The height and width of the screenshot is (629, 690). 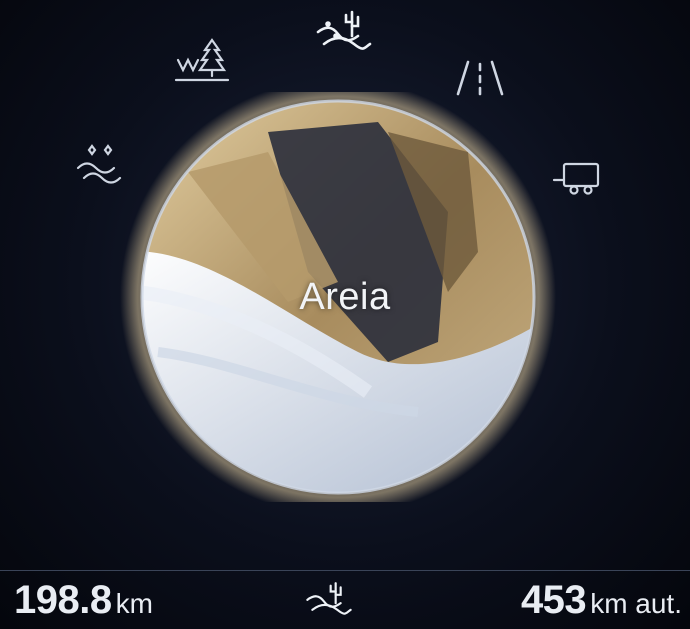 I want to click on trip-distance-value: 198.8, so click(x=63, y=600).